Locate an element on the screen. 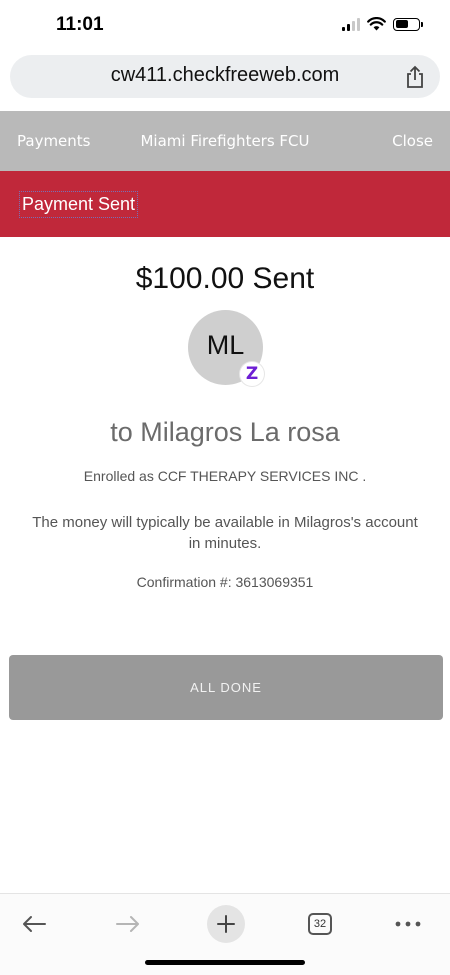  banner-title: Payment Sent is located at coordinates (79, 204).